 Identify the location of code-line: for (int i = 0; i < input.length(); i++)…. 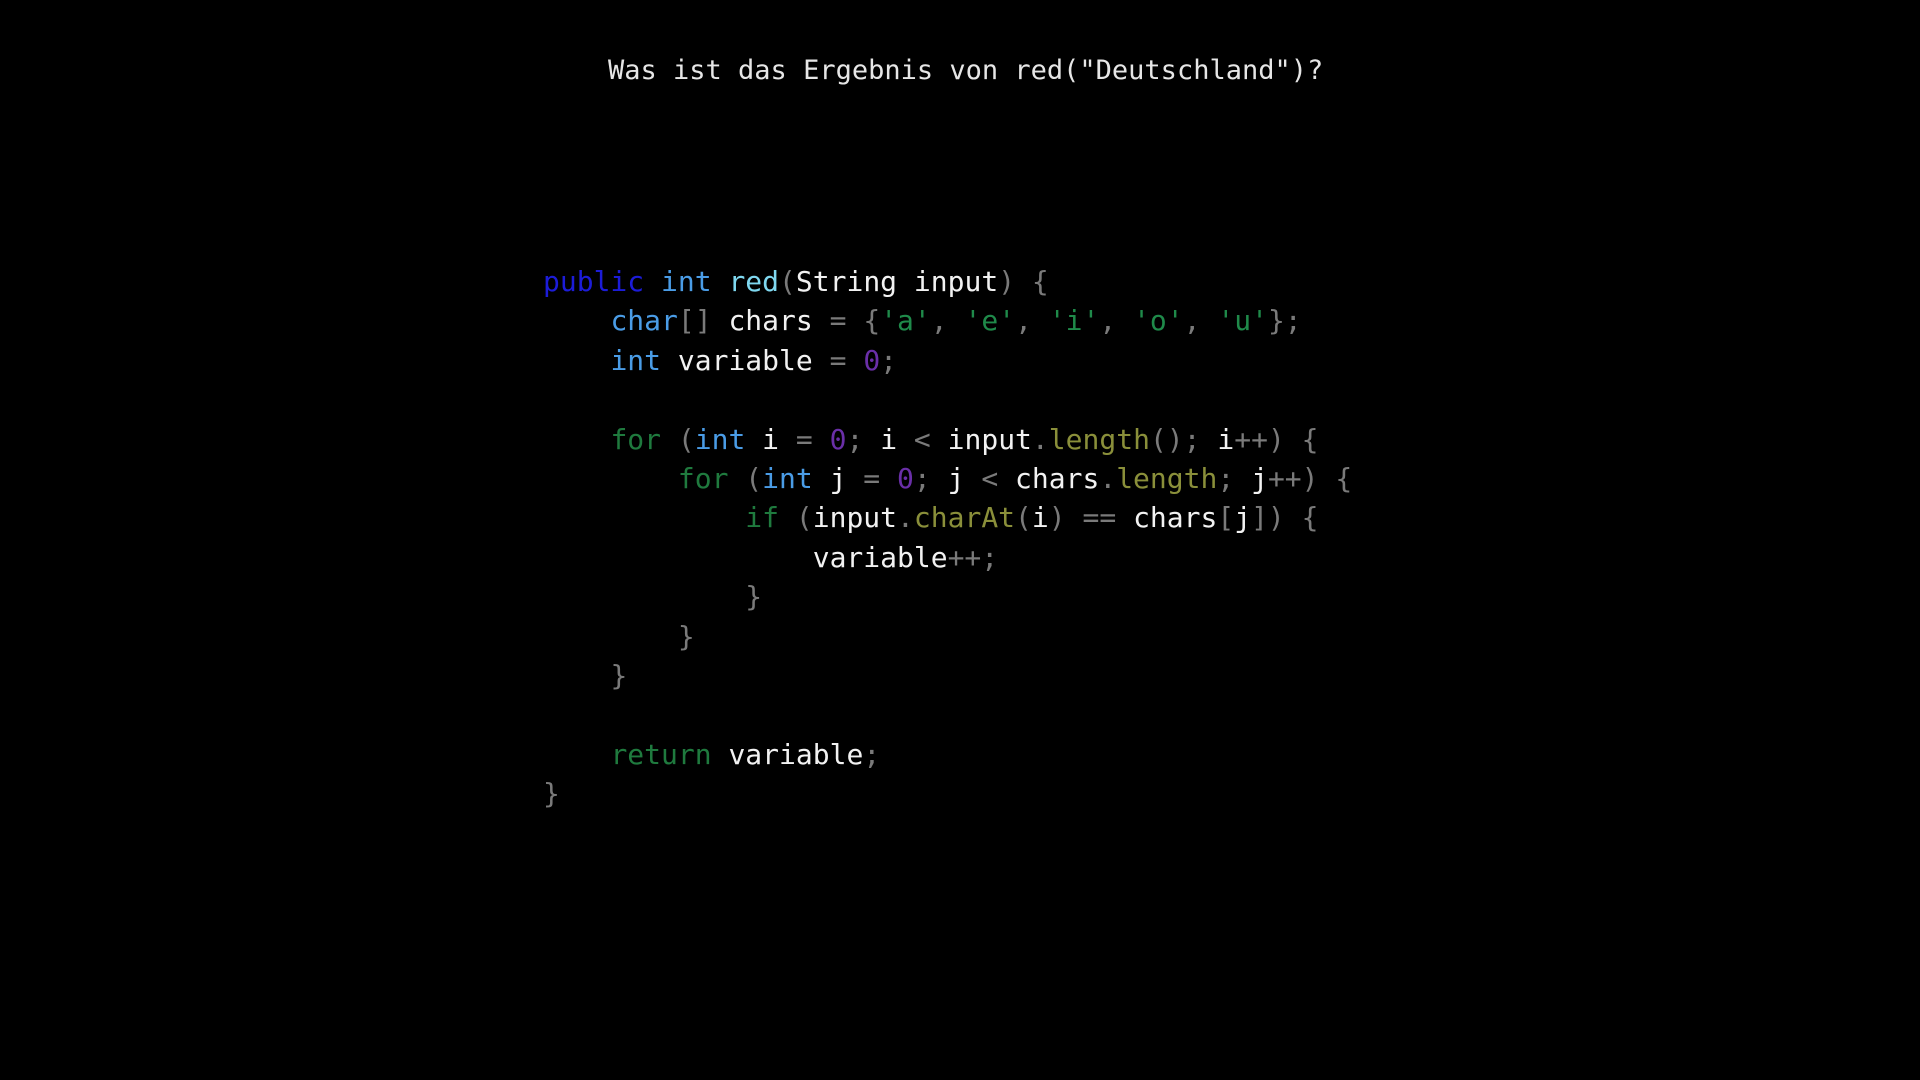
(947, 439).